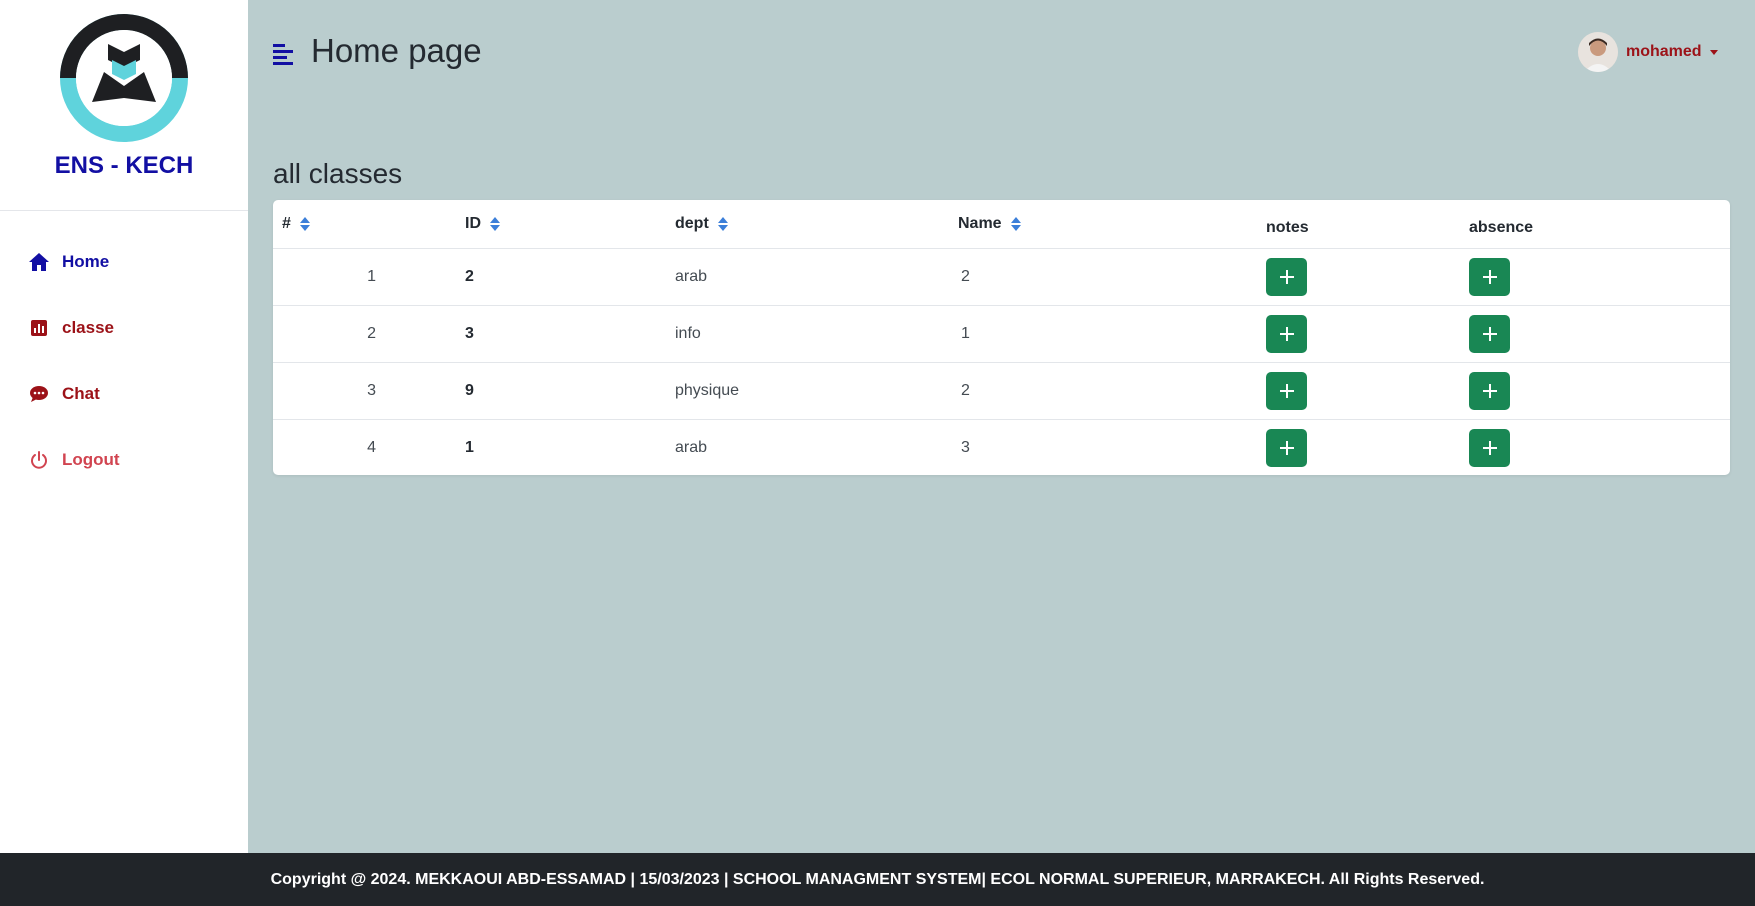 Image resolution: width=1755 pixels, height=906 pixels. What do you see at coordinates (1001, 333) in the screenshot?
I see `table-row: 2 3 info 1` at bounding box center [1001, 333].